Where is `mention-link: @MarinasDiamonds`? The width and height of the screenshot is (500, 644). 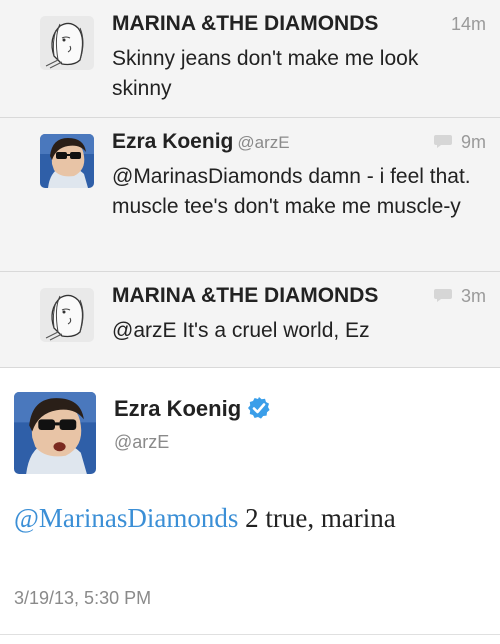 mention-link: @MarinasDiamonds is located at coordinates (126, 518).